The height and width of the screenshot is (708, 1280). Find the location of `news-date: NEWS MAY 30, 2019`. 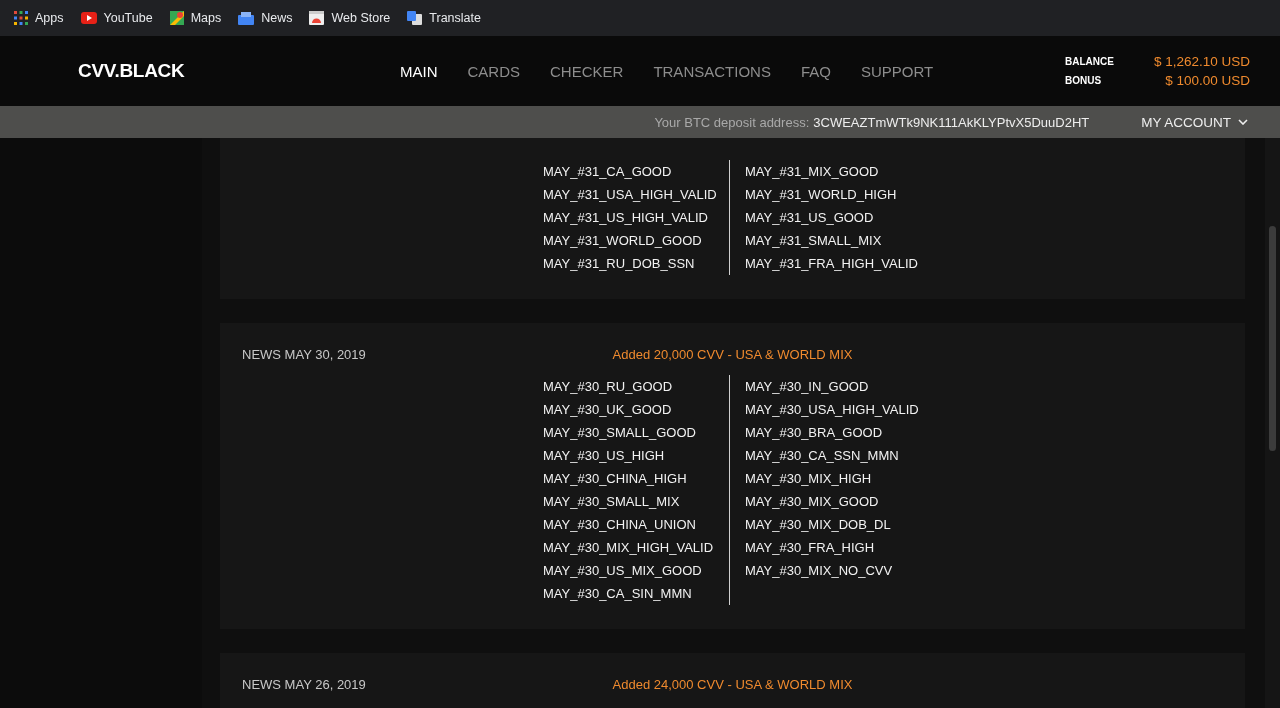

news-date: NEWS MAY 30, 2019 is located at coordinates (304, 355).